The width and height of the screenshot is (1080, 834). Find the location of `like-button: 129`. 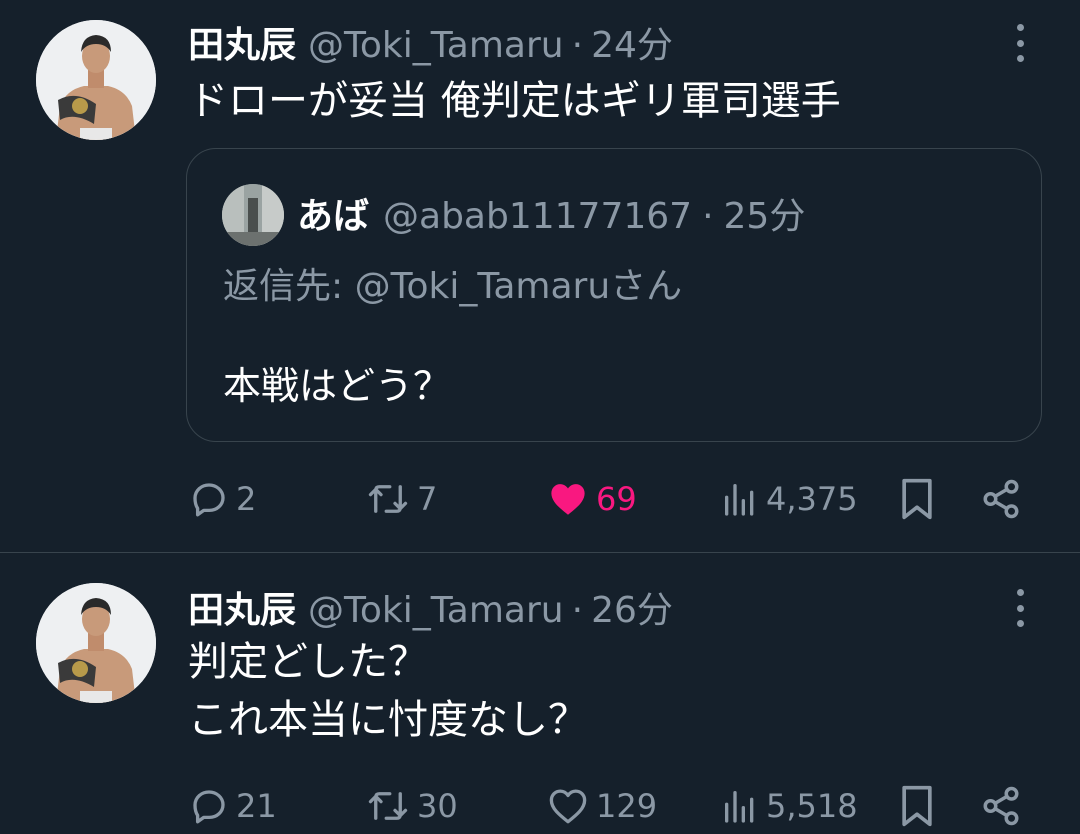

like-button: 129 is located at coordinates (601, 806).